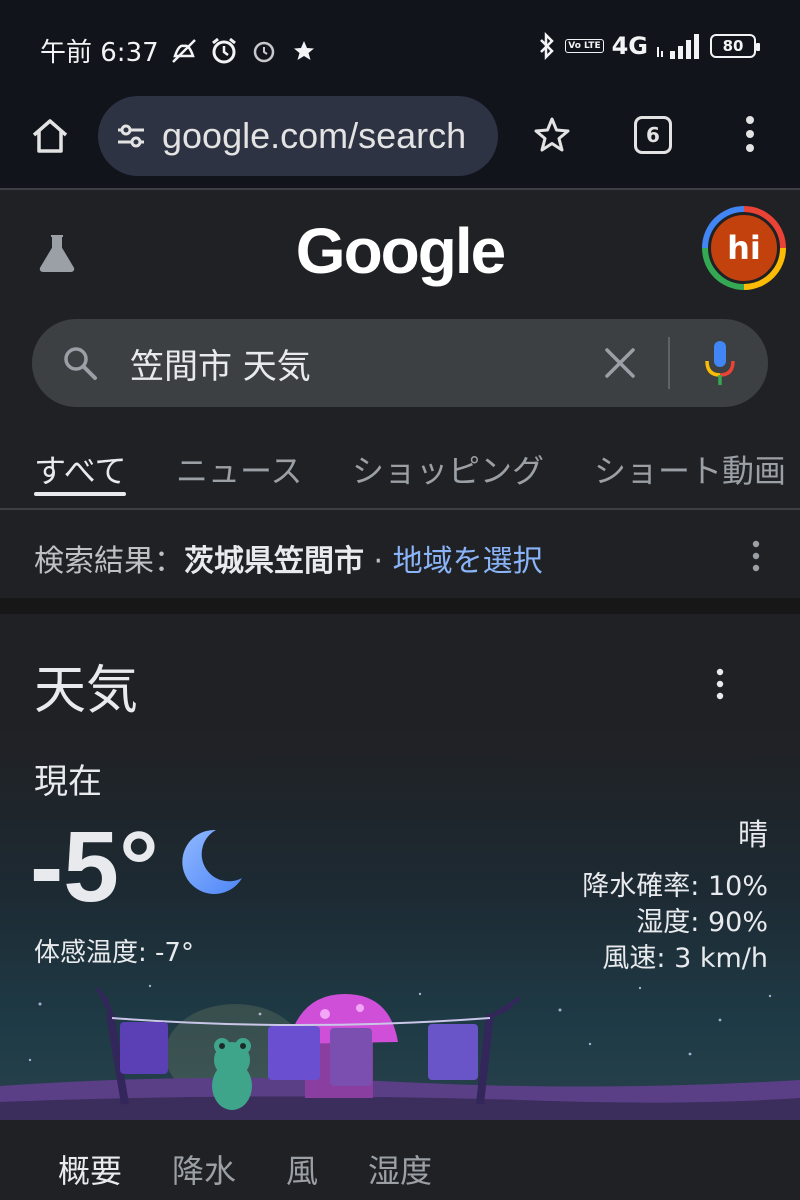  Describe the element at coordinates (400, 48) in the screenshot. I see `status-bar: 午前 6:37 Vo LTE 4G 80` at that location.